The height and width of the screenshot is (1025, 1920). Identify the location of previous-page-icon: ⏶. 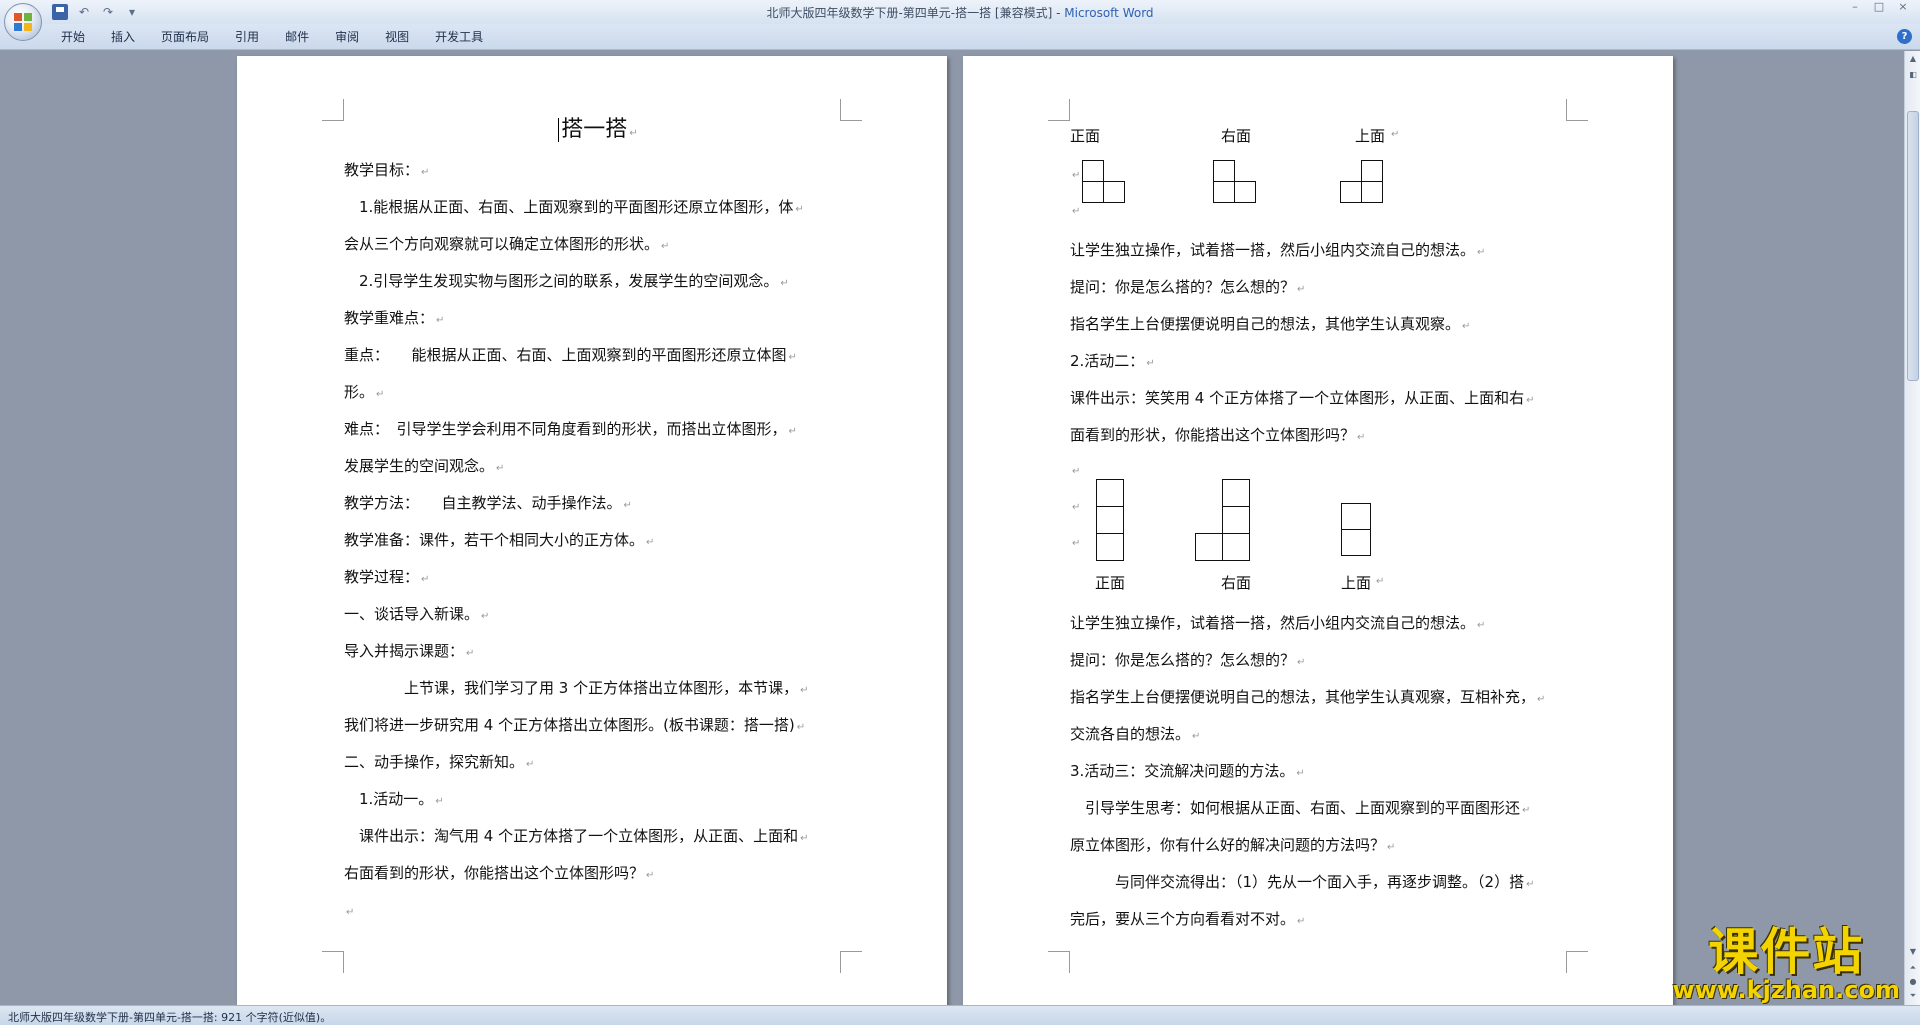
(1913, 968).